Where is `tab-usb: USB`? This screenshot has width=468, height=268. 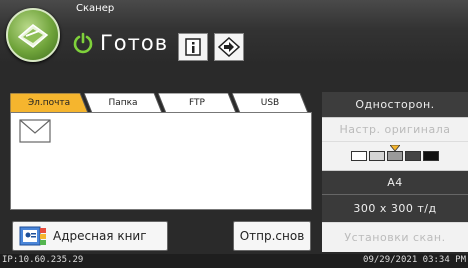
tab-usb: USB is located at coordinates (270, 103).